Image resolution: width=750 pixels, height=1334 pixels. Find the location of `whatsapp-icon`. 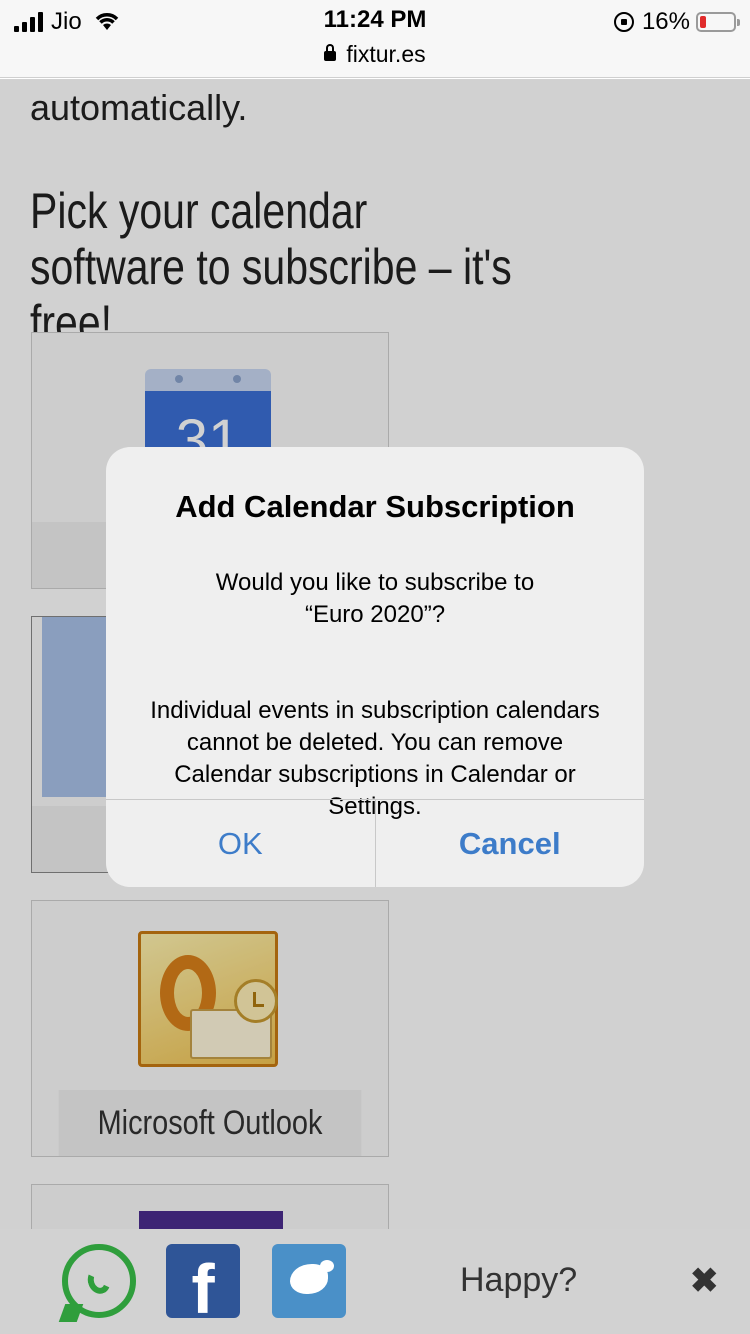

whatsapp-icon is located at coordinates (99, 1281).